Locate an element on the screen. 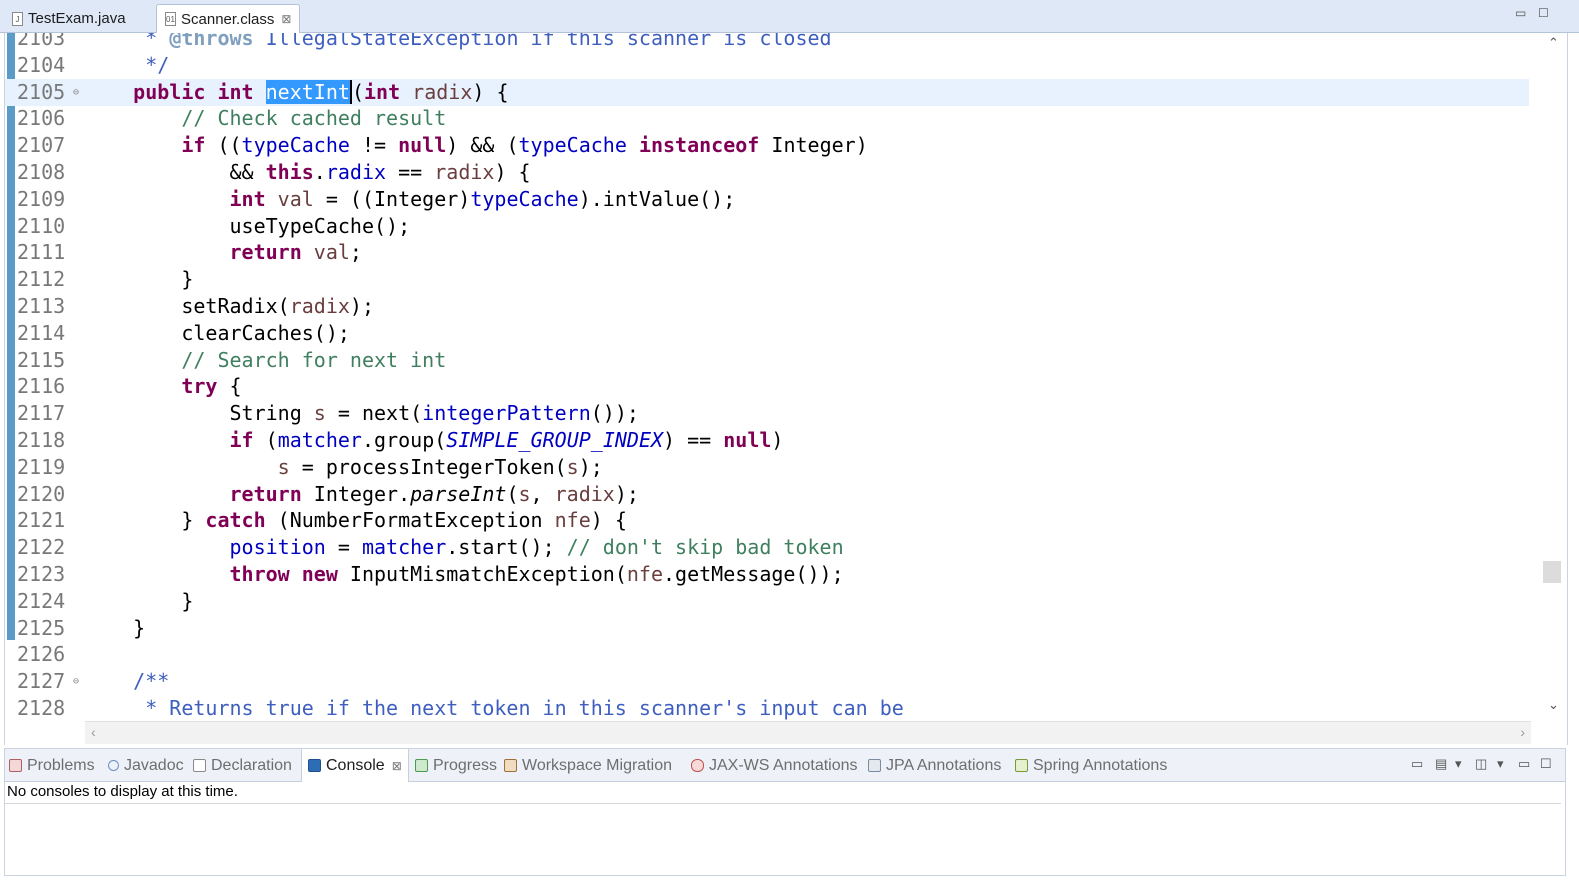 This screenshot has height=881, width=1579. line-number: 2116 is located at coordinates (41, 386).